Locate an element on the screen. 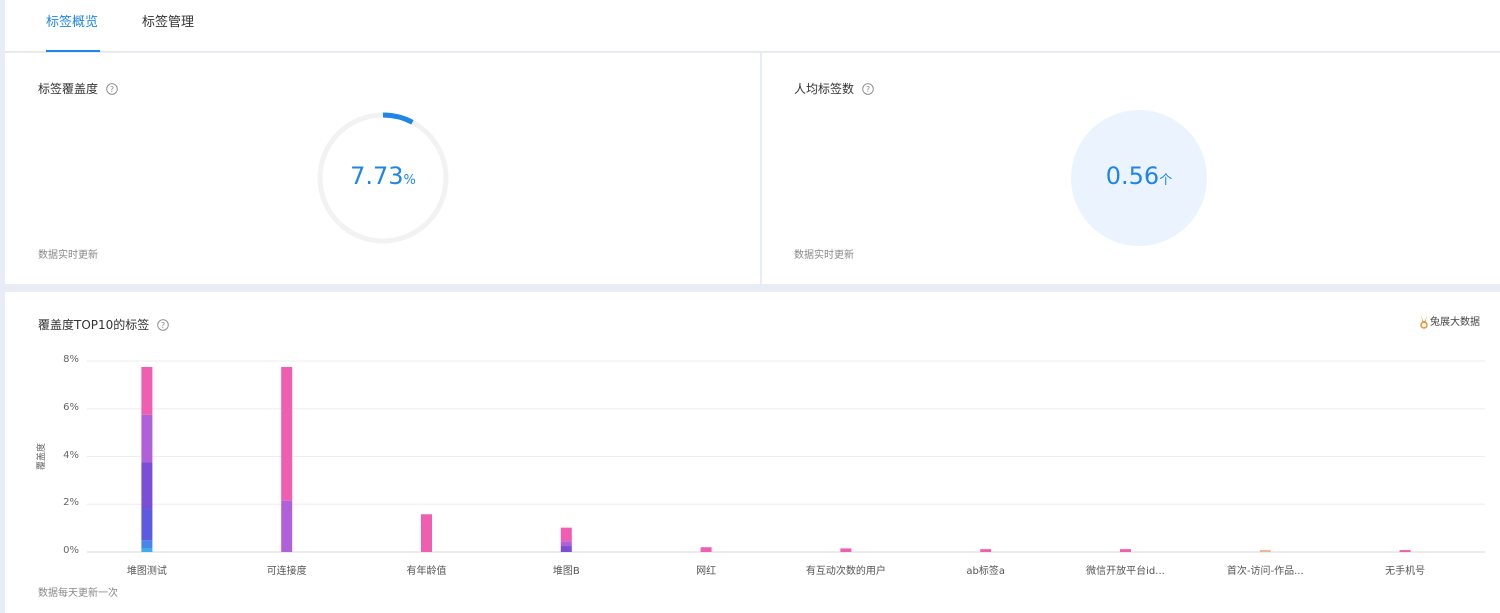 The width and height of the screenshot is (1500, 613). y-tick-label: 0% is located at coordinates (71, 550).